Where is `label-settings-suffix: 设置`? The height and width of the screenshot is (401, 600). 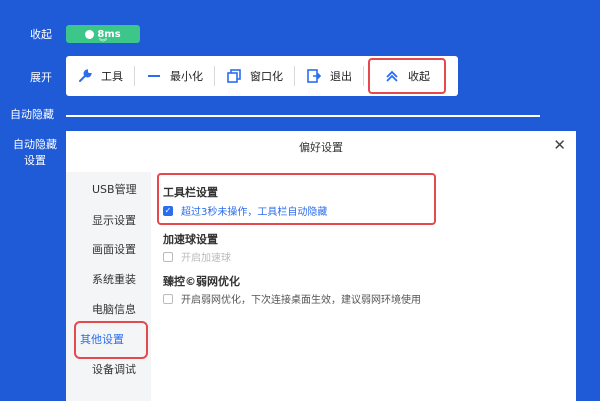 label-settings-suffix: 设置 is located at coordinates (35, 160).